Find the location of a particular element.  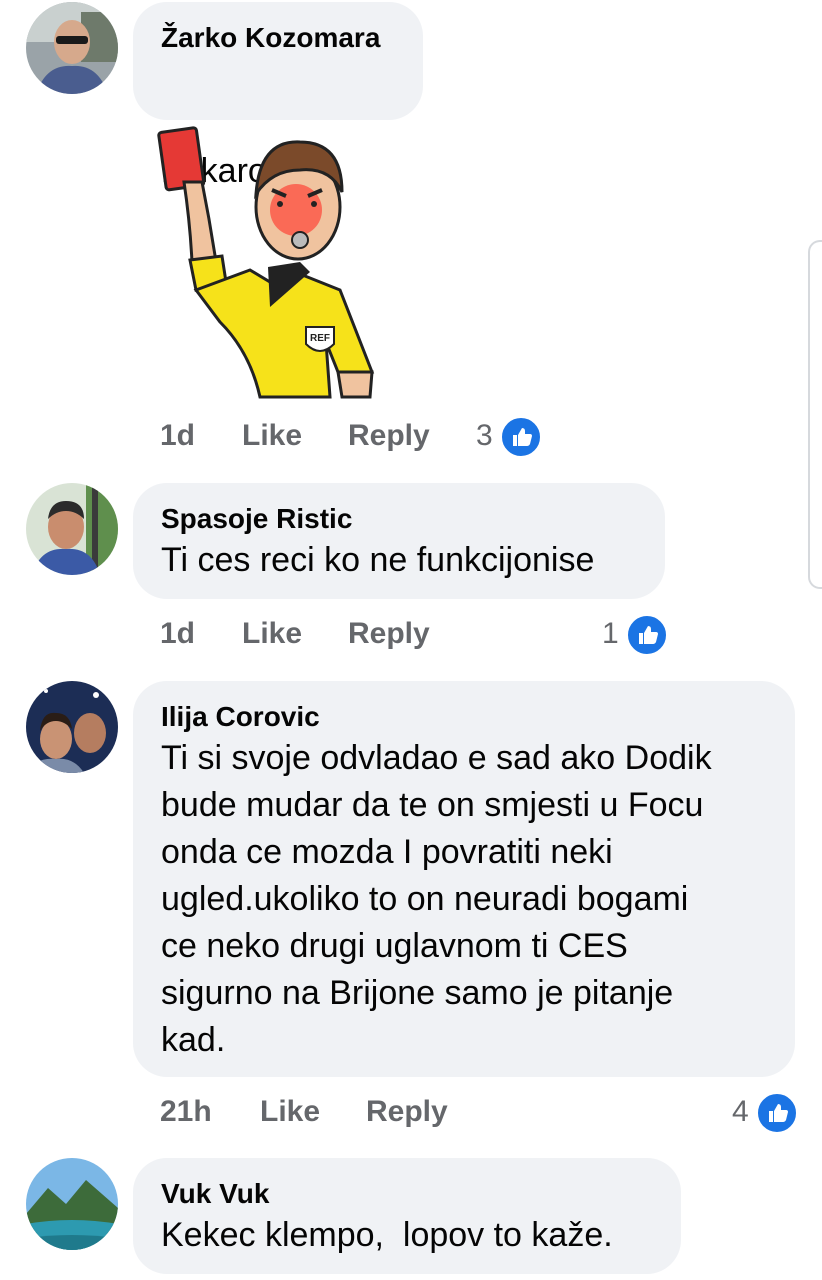

avatar-ilija is located at coordinates (72, 727).